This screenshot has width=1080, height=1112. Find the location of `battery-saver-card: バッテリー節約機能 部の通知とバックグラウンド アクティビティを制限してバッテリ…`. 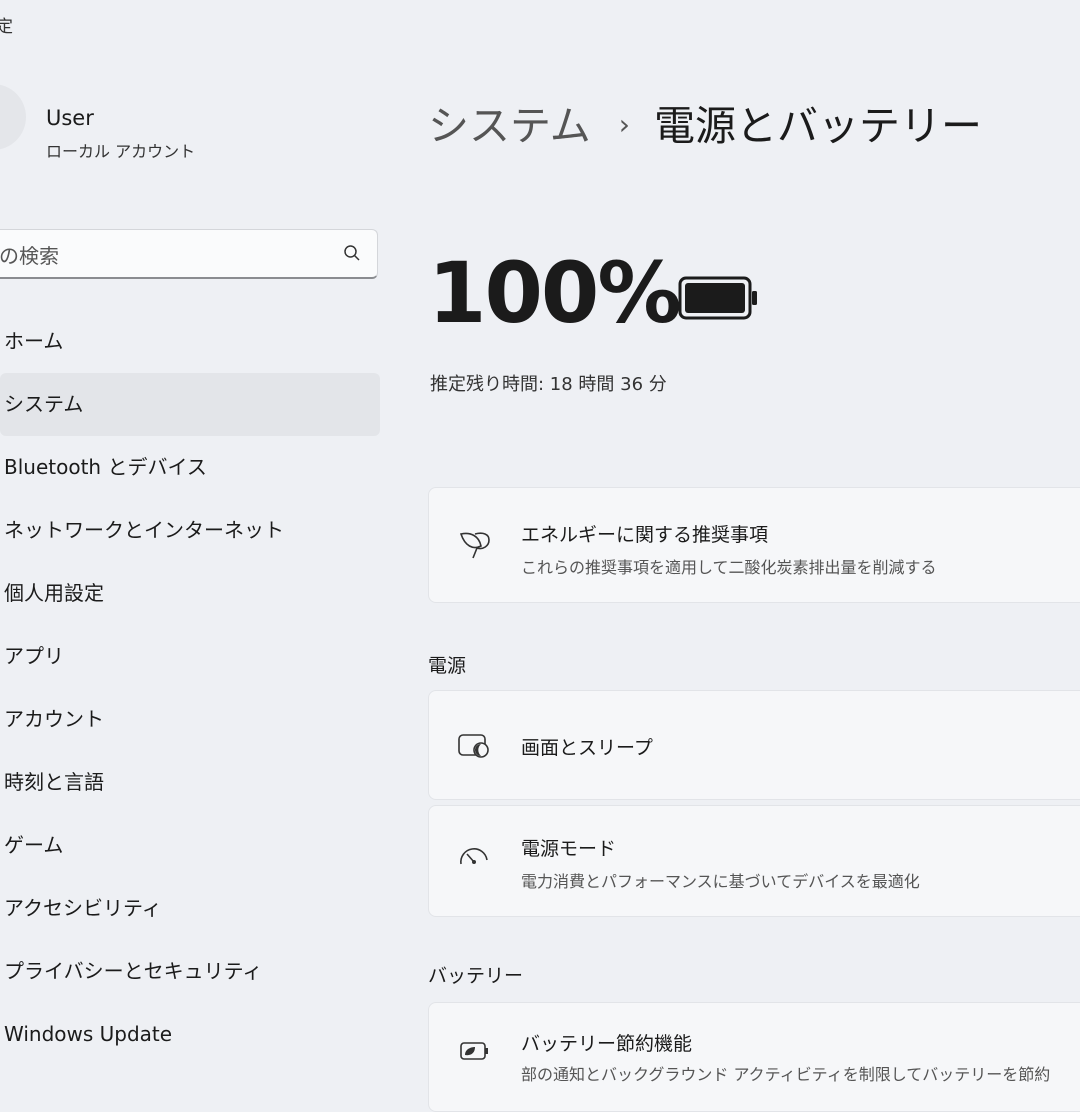

battery-saver-card: バッテリー節約機能 部の通知とバックグラウンド アクティビティを制限してバッテリ… is located at coordinates (754, 1057).